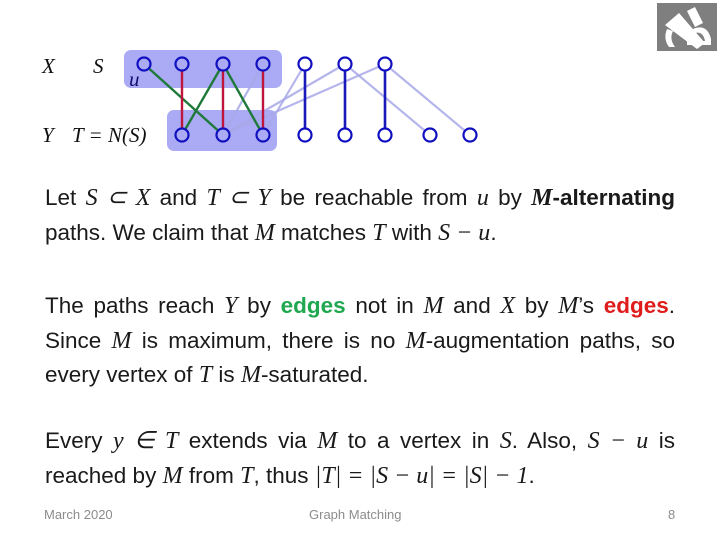 The height and width of the screenshot is (540, 720). What do you see at coordinates (268, 340) in the screenshot?
I see `text: is maximum, there is no` at bounding box center [268, 340].